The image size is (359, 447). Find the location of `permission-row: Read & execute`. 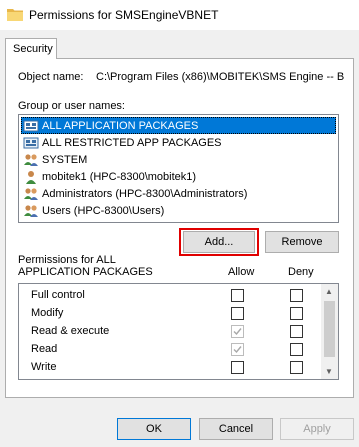

permission-row: Read & execute is located at coordinates (169, 331).